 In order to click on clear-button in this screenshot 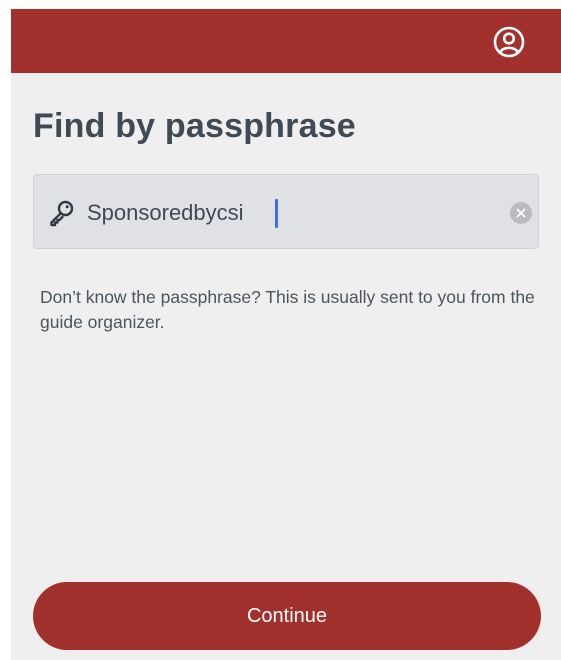, I will do `click(521, 213)`.